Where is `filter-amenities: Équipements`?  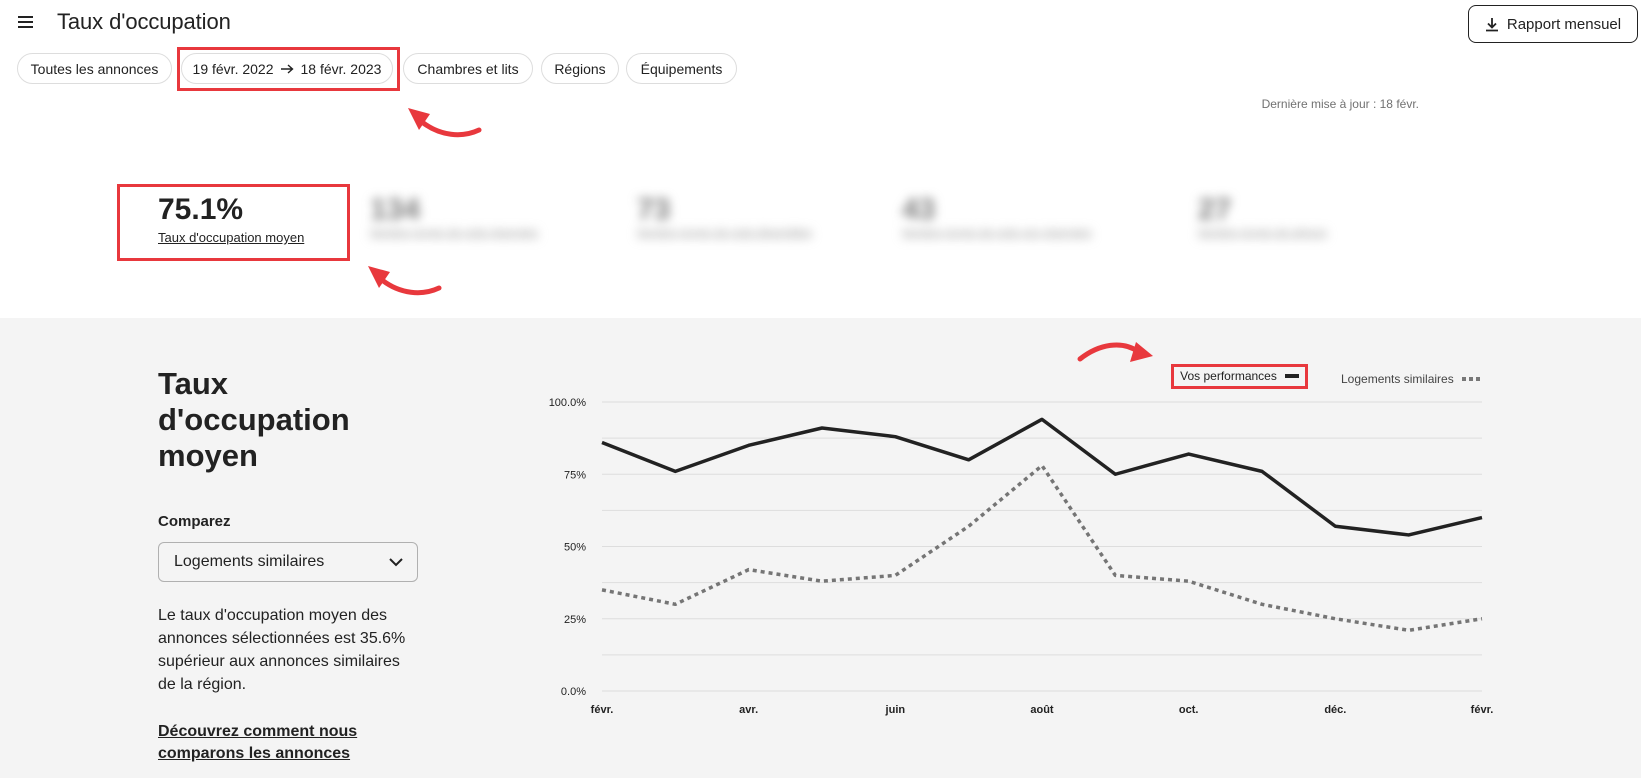 filter-amenities: Équipements is located at coordinates (681, 68).